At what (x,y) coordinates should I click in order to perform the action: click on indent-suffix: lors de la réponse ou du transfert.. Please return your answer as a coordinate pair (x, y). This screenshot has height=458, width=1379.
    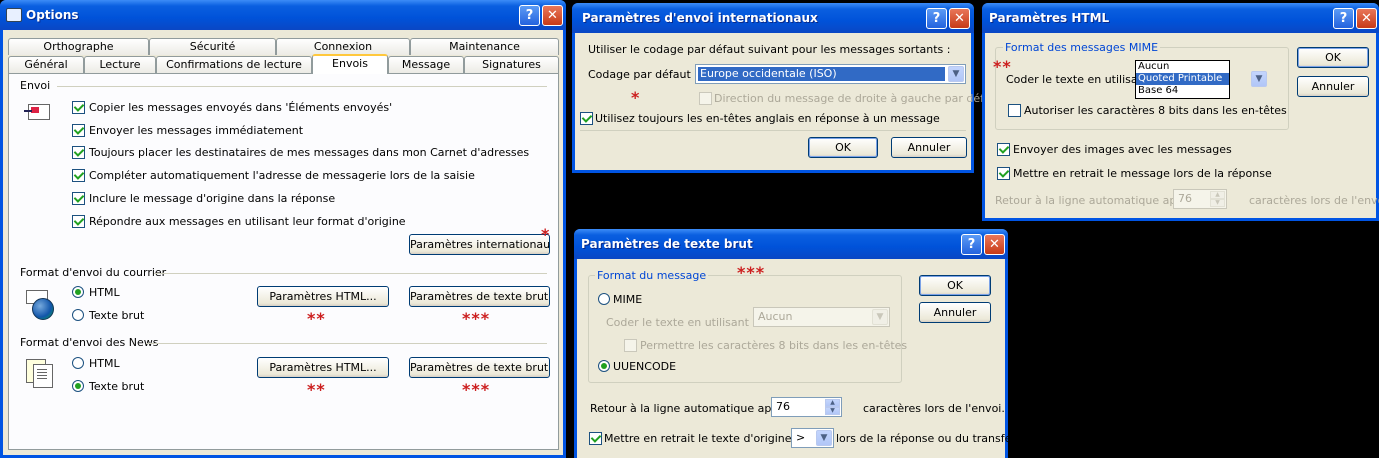
    Looking at the image, I should click on (930, 438).